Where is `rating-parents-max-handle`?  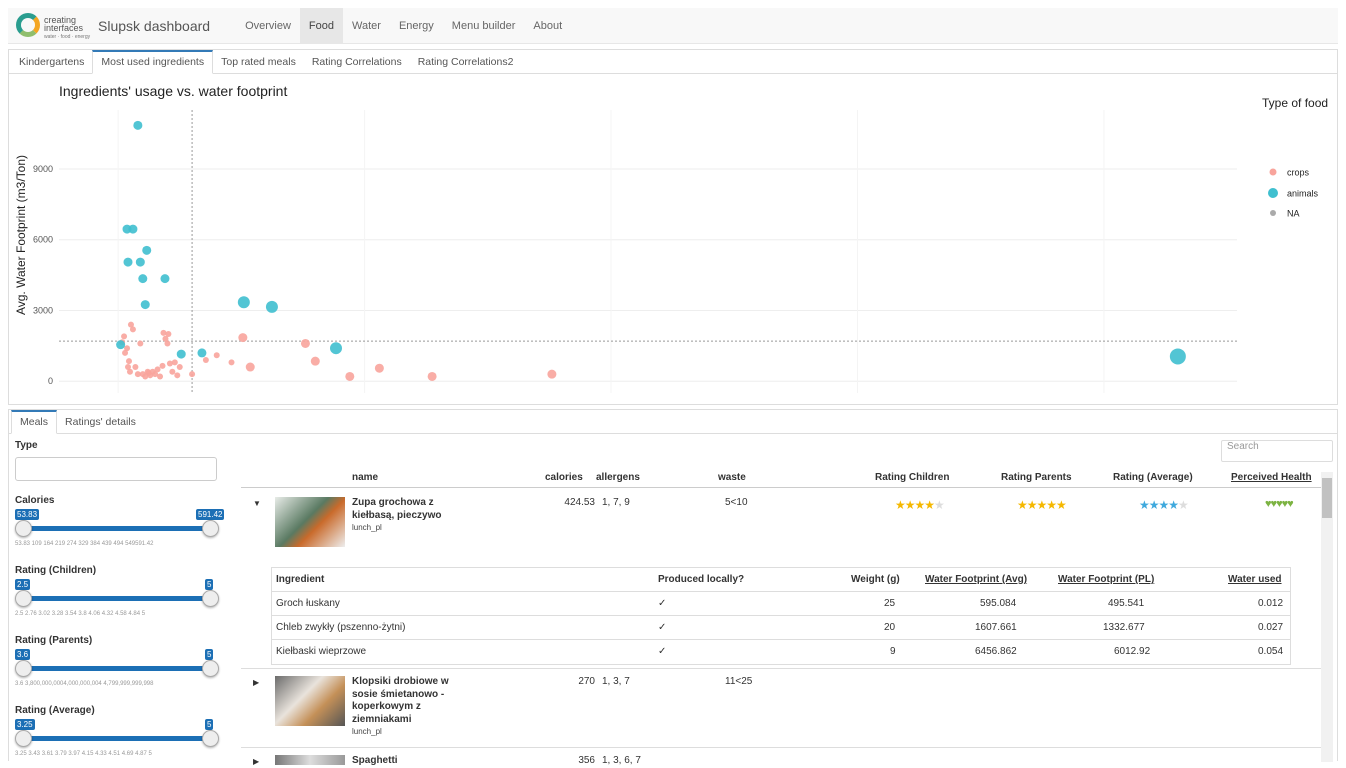
rating-parents-max-handle is located at coordinates (210, 668).